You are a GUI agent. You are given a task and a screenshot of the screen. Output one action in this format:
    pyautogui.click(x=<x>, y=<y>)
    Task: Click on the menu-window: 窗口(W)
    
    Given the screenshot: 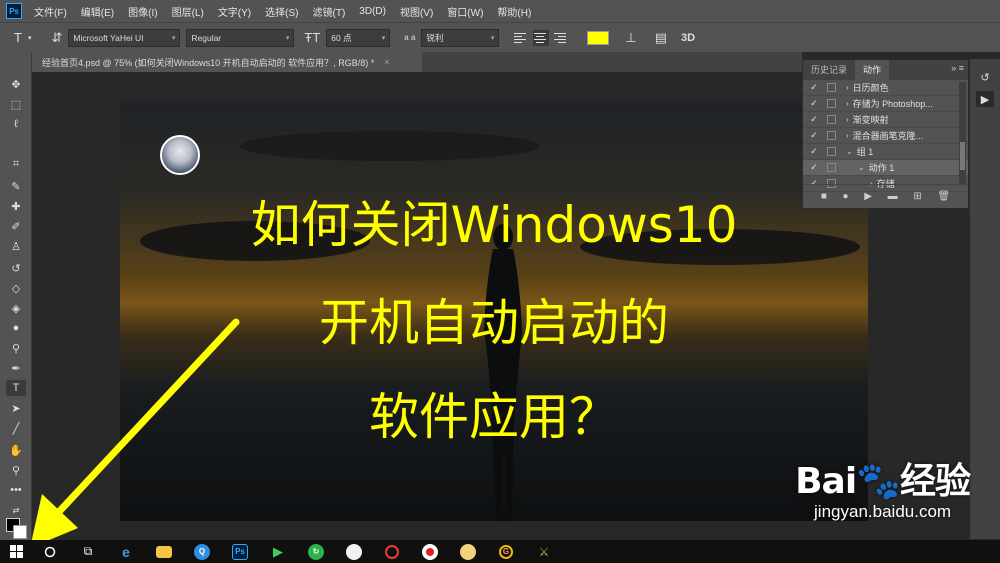 What is the action you would take?
    pyautogui.click(x=465, y=11)
    